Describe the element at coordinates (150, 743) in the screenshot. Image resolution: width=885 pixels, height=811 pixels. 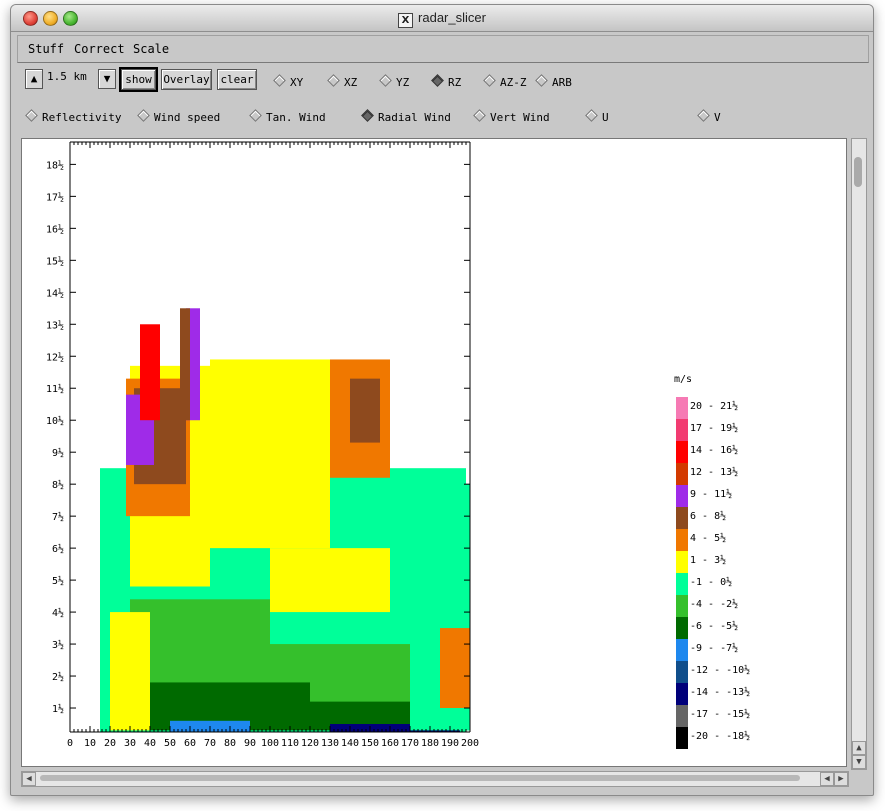
I see `x-tick-label: 40` at that location.